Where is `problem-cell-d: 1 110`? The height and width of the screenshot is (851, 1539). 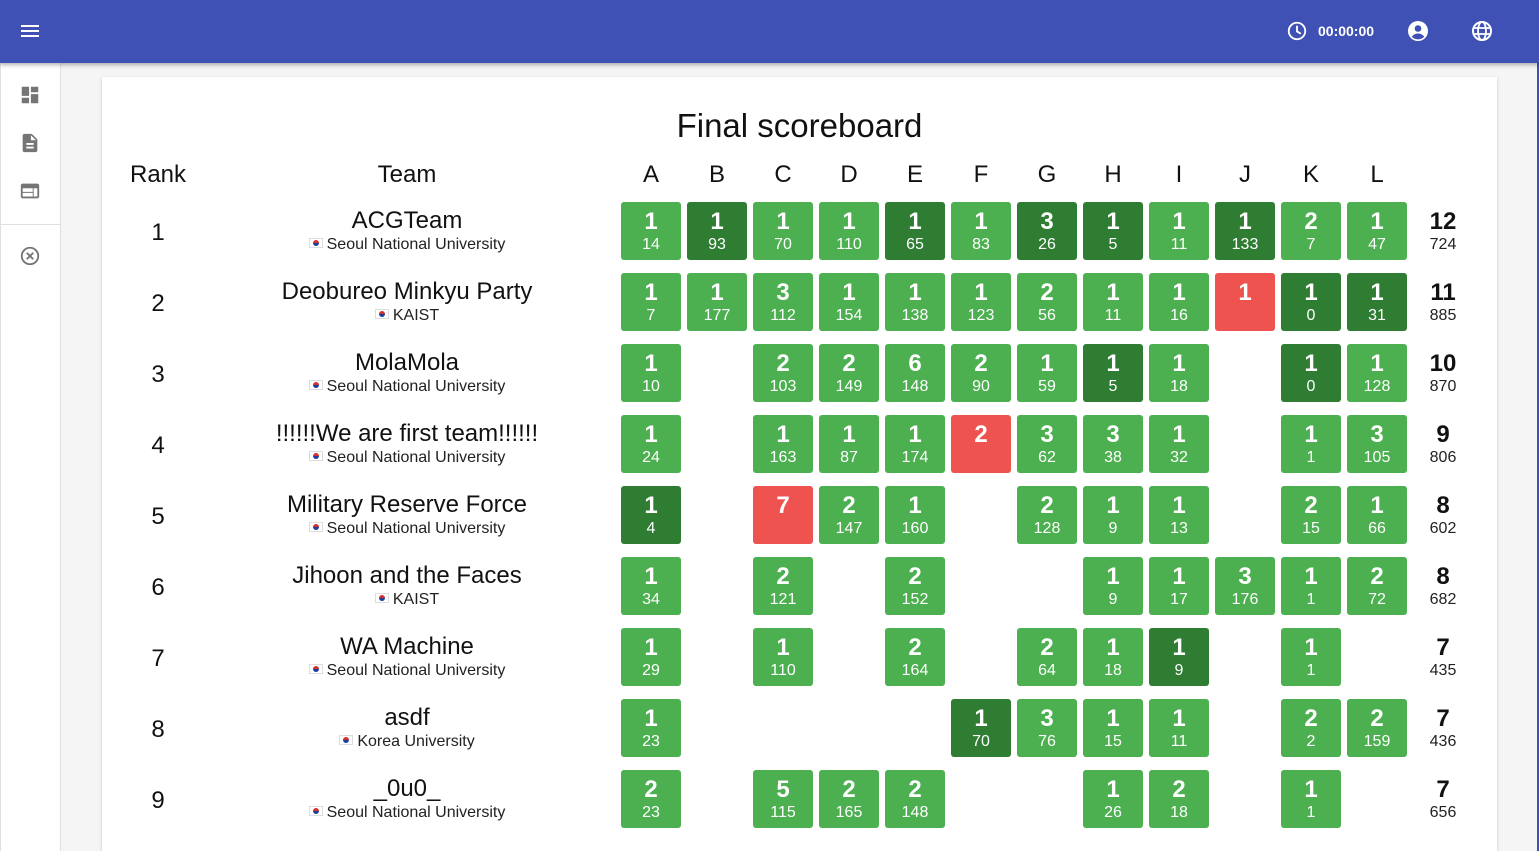 problem-cell-d: 1 110 is located at coordinates (849, 231).